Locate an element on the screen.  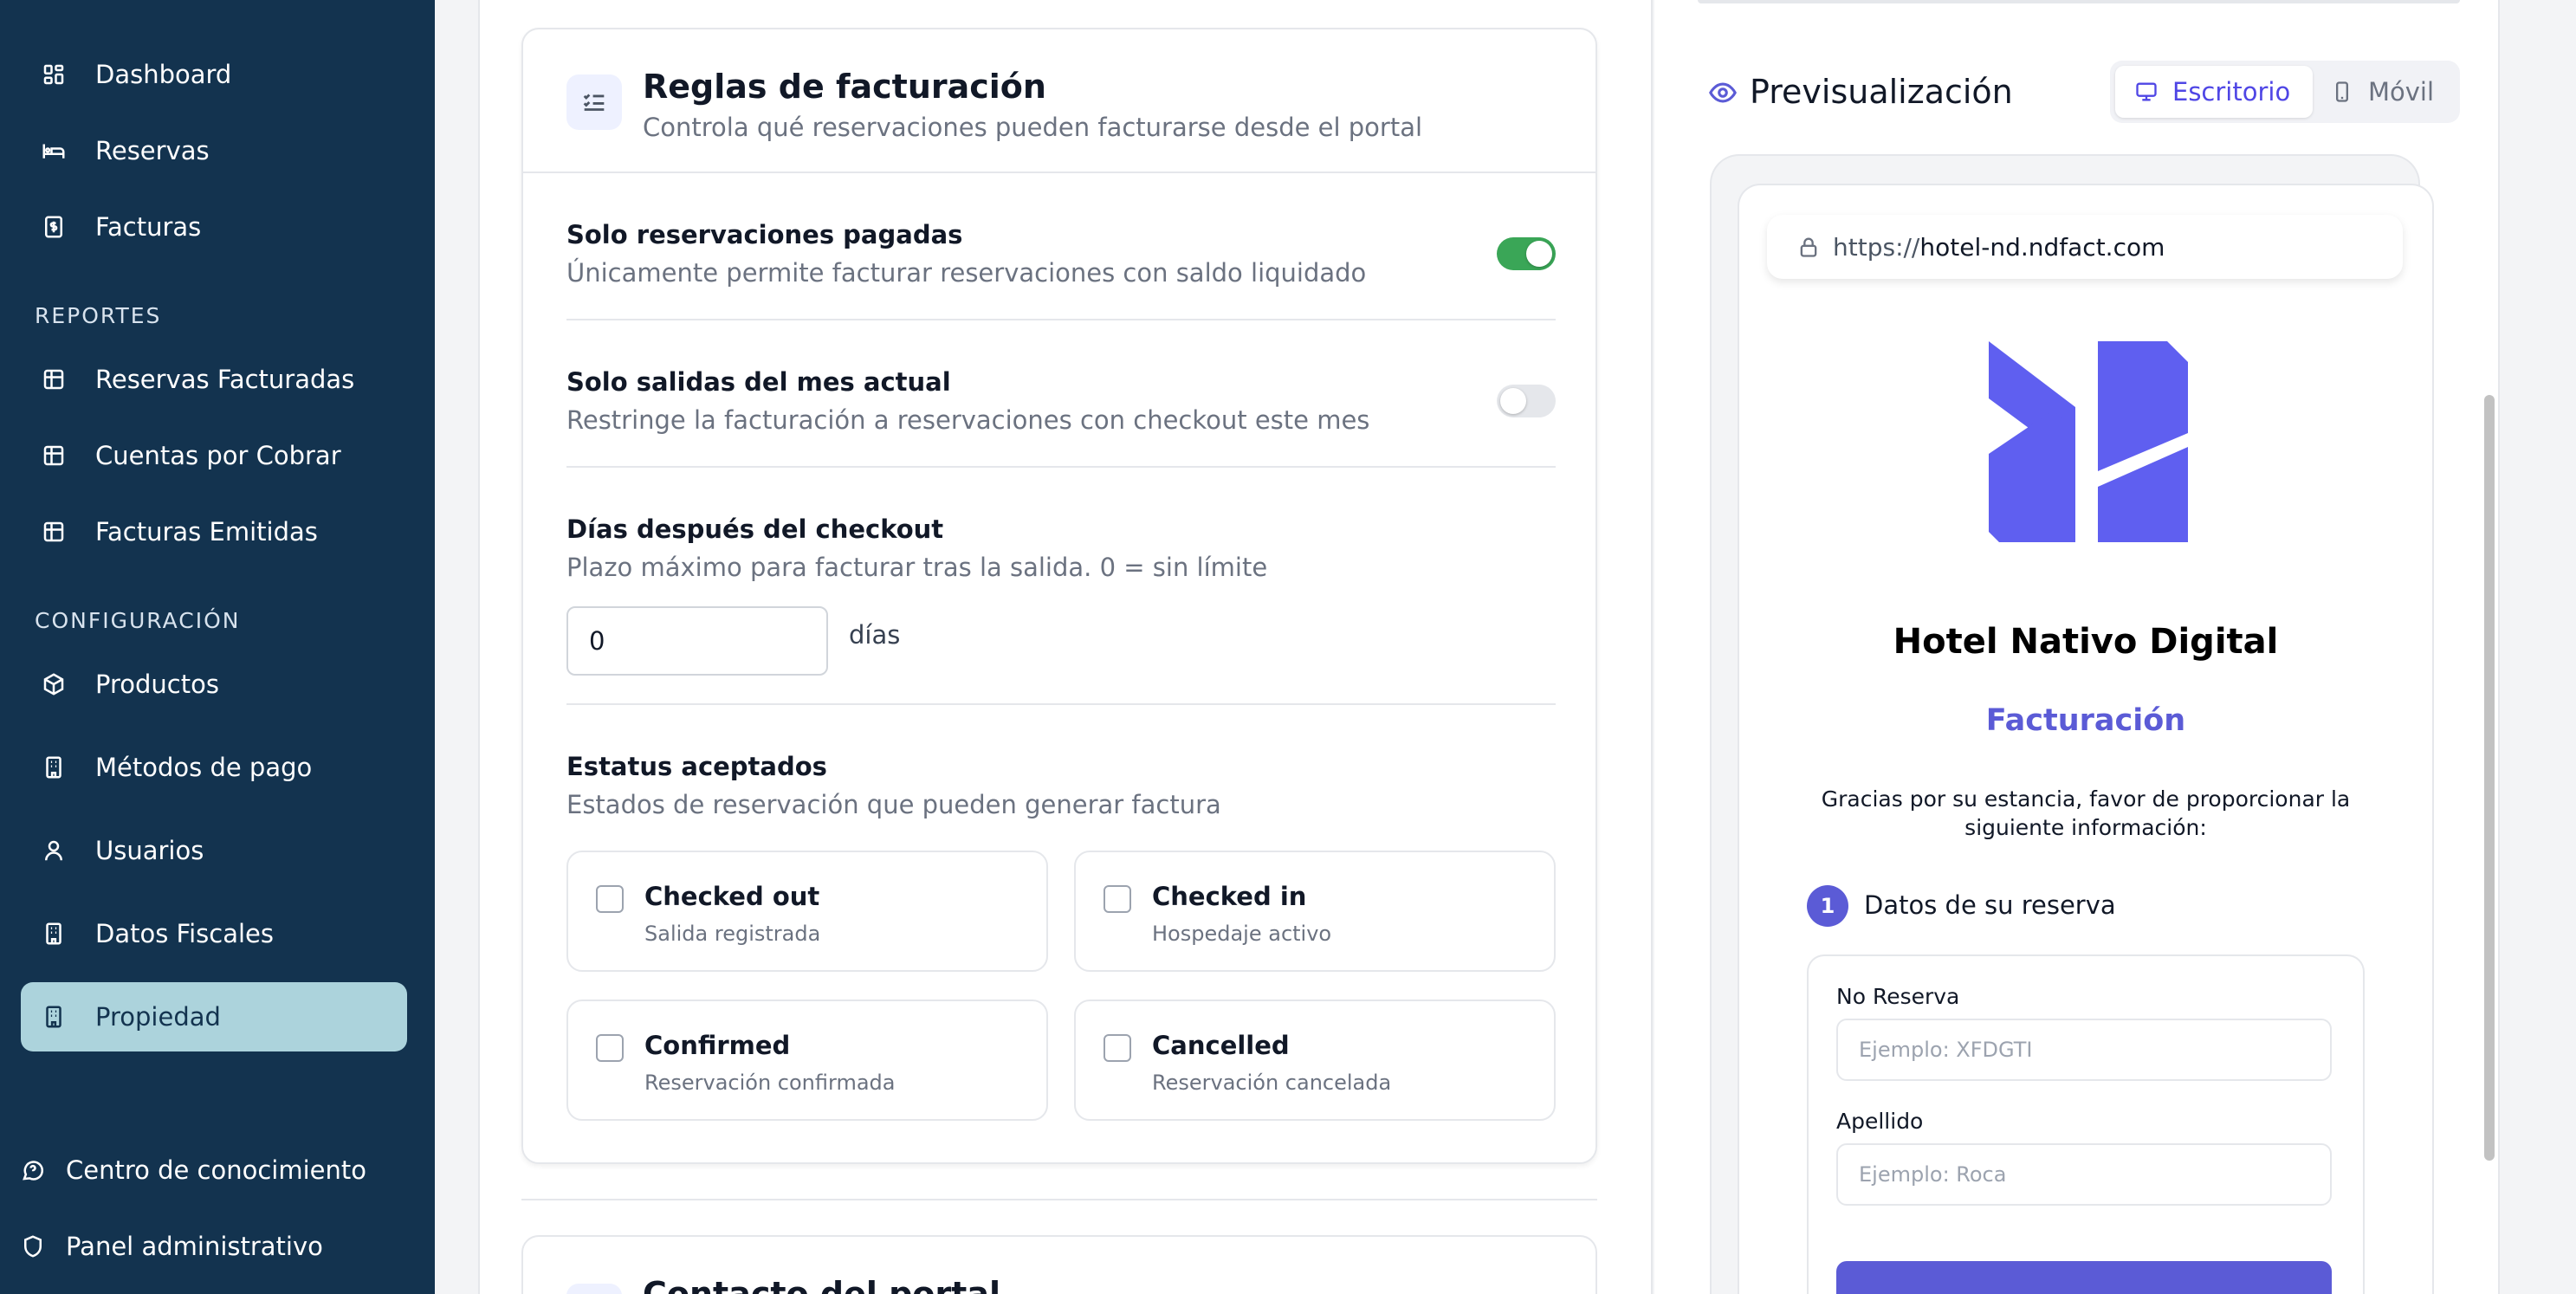
contact-icon is located at coordinates (594, 1289).